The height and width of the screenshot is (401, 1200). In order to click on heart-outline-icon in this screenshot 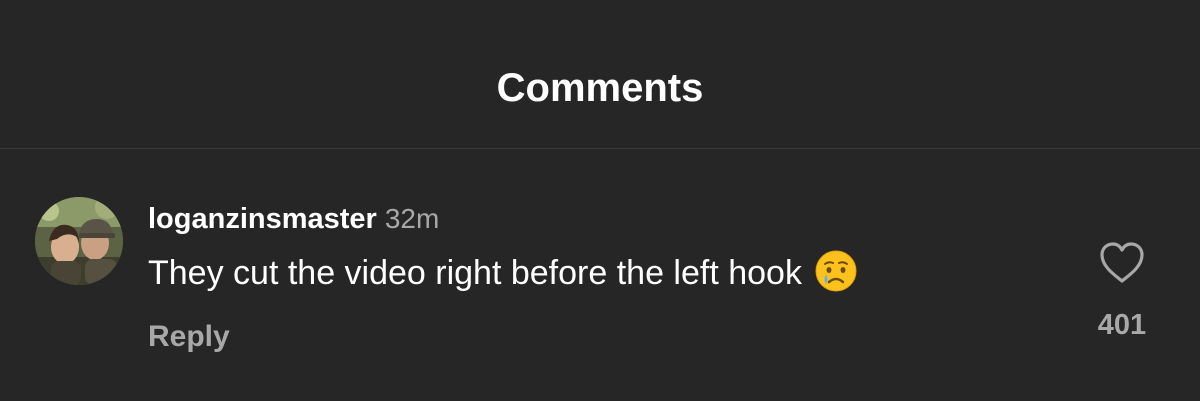, I will do `click(1122, 262)`.